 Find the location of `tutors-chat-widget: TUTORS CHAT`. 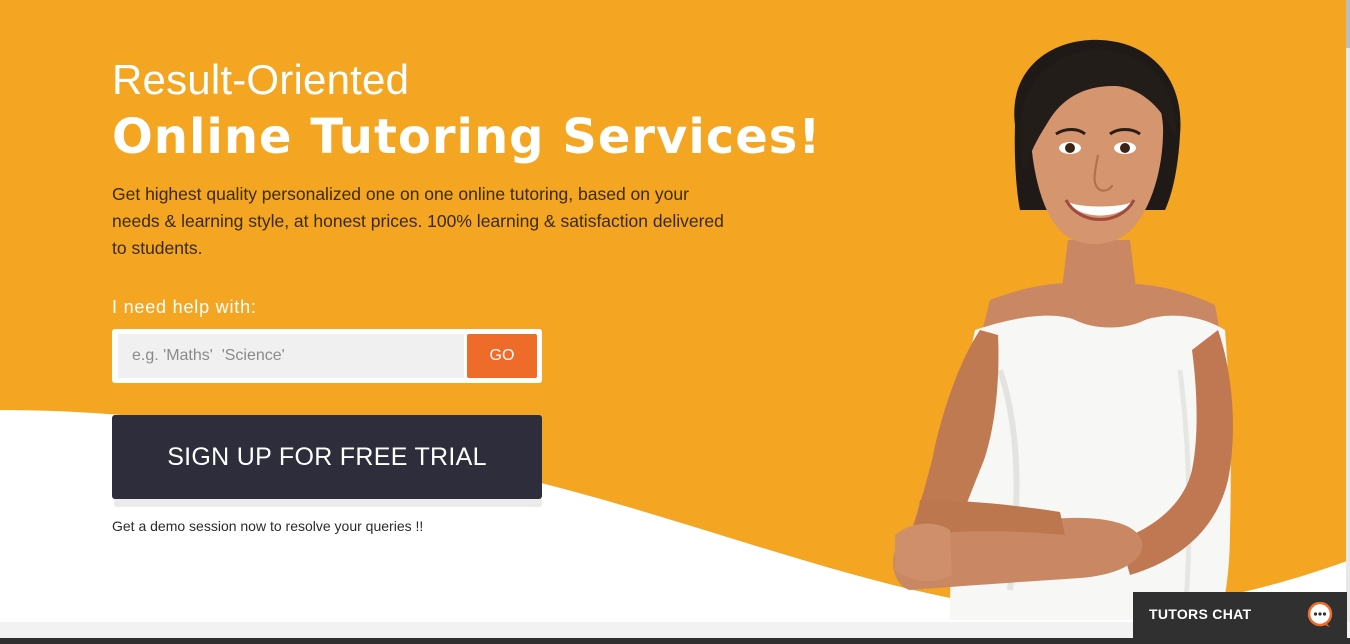

tutors-chat-widget: TUTORS CHAT is located at coordinates (1240, 615).